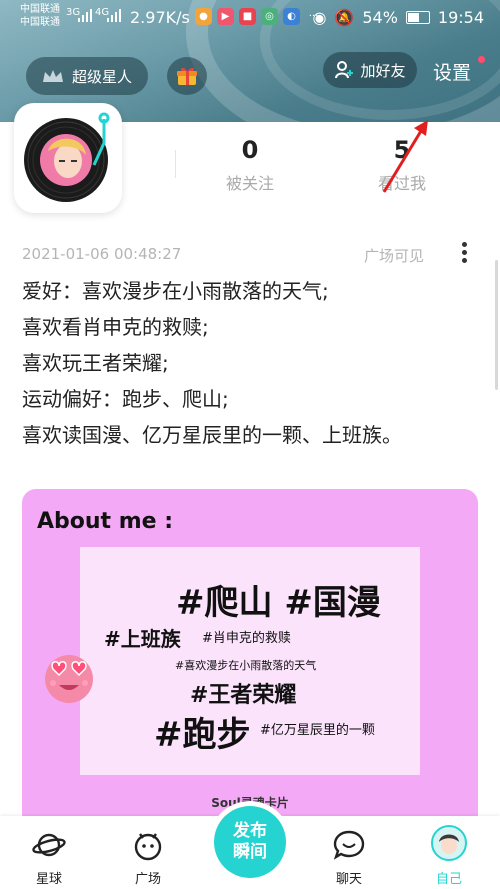 This screenshot has width=500, height=889. What do you see at coordinates (481, 59) in the screenshot?
I see `settings-notification-dot` at bounding box center [481, 59].